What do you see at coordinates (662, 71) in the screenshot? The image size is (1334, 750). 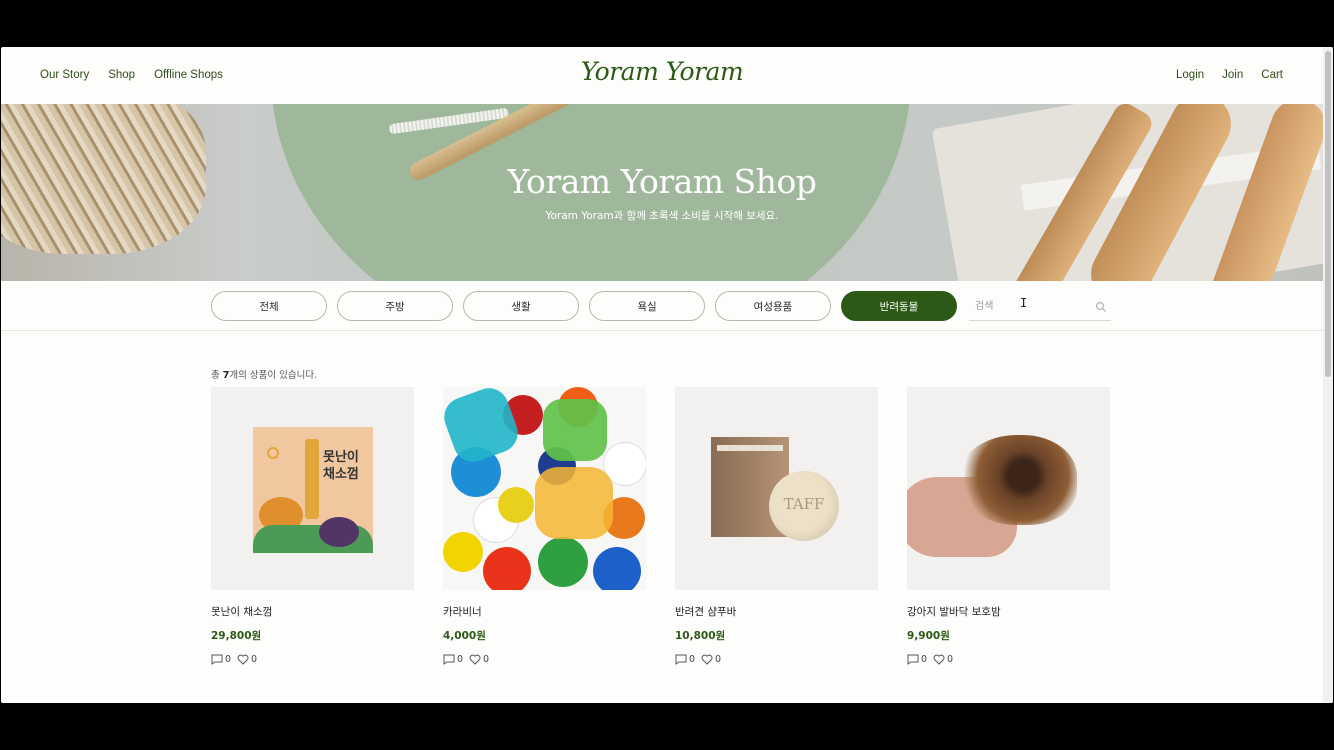 I see `site-logo: Yoram Yoram` at bounding box center [662, 71].